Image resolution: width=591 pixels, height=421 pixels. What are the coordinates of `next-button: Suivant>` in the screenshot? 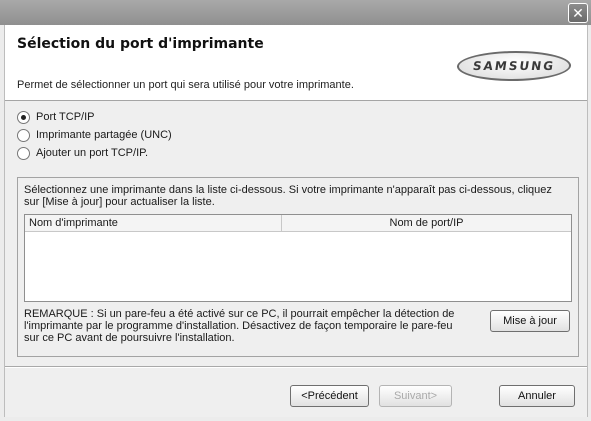 It's located at (415, 396).